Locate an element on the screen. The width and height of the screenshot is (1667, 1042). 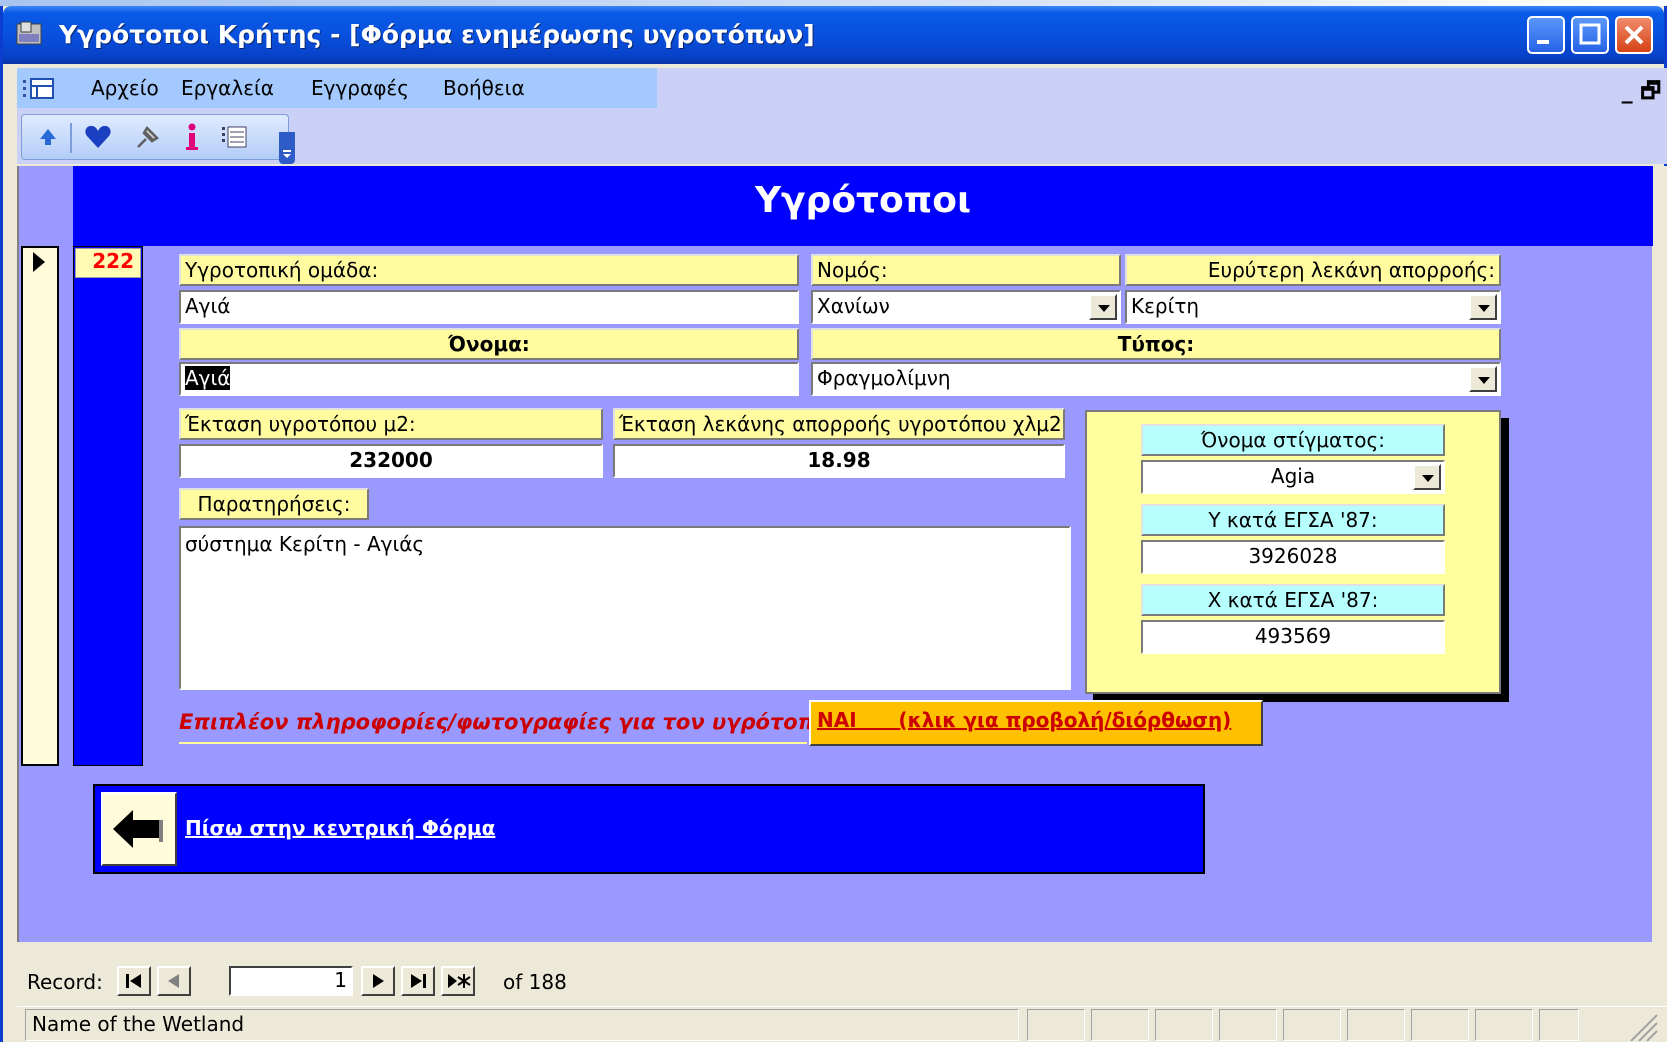
close-icon is located at coordinates (1634, 35).